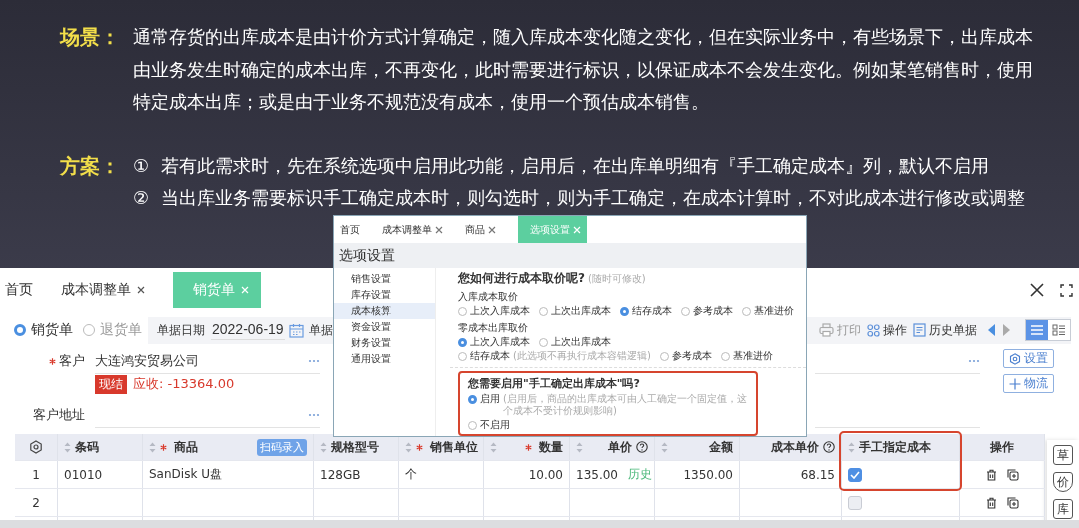  Describe the element at coordinates (575, 165) in the screenshot. I see `step-text: 若有此需求时，先在系统选项中启用此功能，启用后，在出库单明细有『手工确定成本』列，默认不启用` at that location.